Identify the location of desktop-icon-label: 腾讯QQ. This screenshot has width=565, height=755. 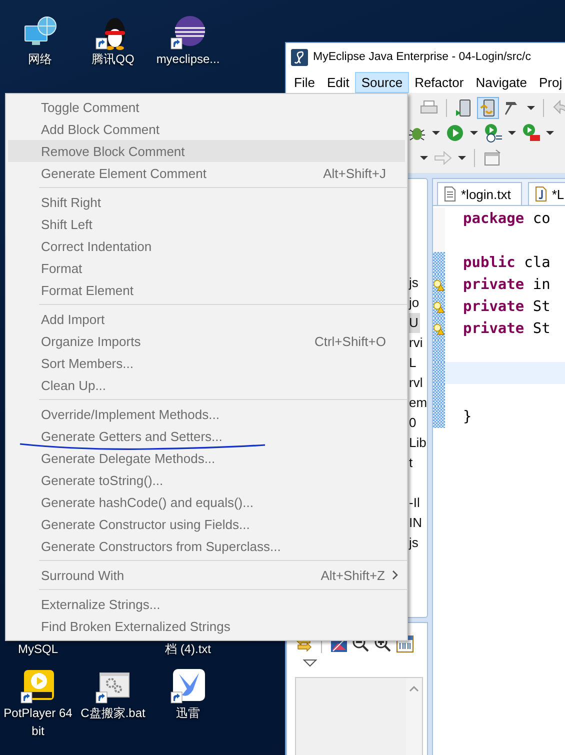
(113, 59).